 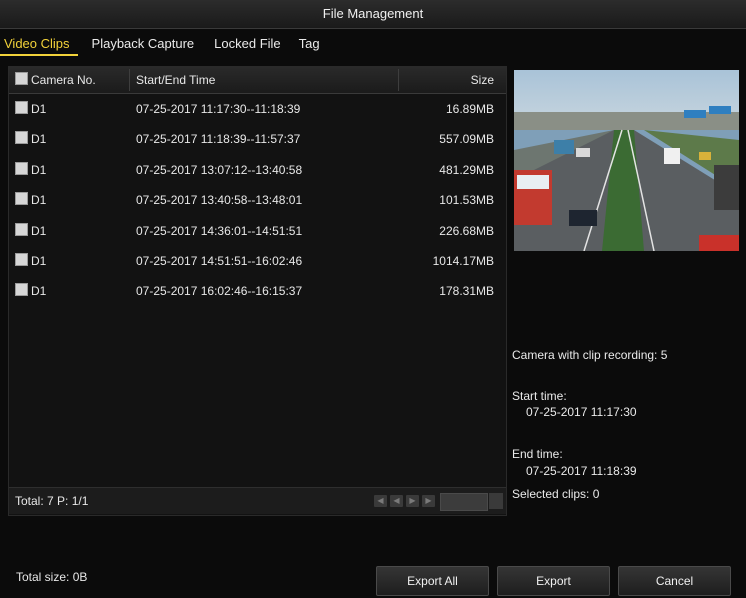 I want to click on row-size: 1014.17MB, so click(x=463, y=260).